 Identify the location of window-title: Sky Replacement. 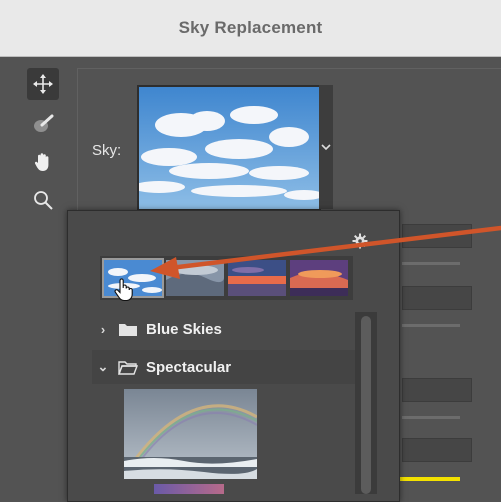
(250, 27).